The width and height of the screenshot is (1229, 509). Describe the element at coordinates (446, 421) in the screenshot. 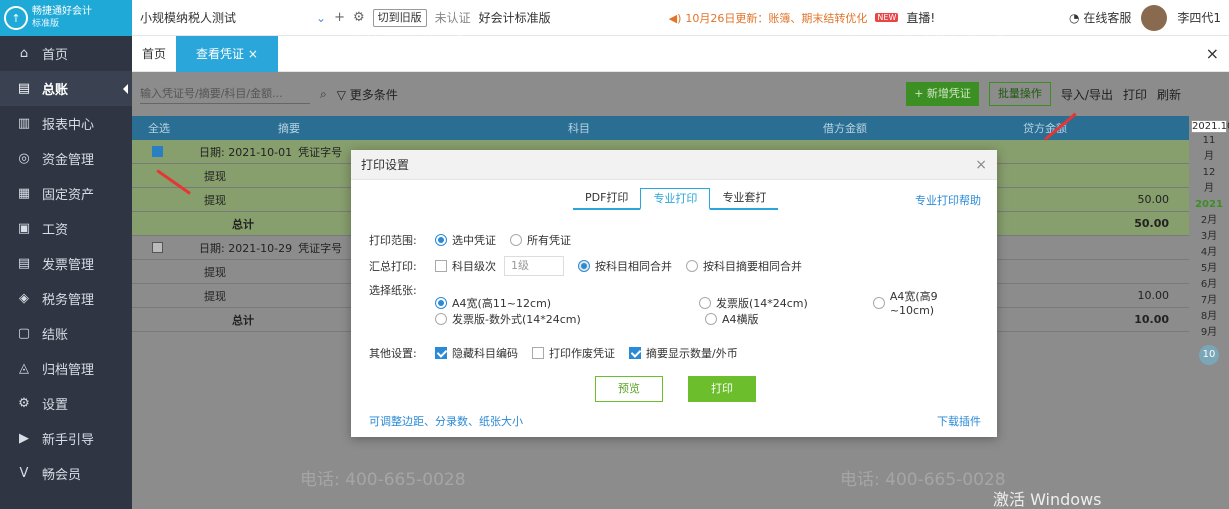

I see `adjust-margin-link: 可调整边距、分录数、纸张大小` at that location.